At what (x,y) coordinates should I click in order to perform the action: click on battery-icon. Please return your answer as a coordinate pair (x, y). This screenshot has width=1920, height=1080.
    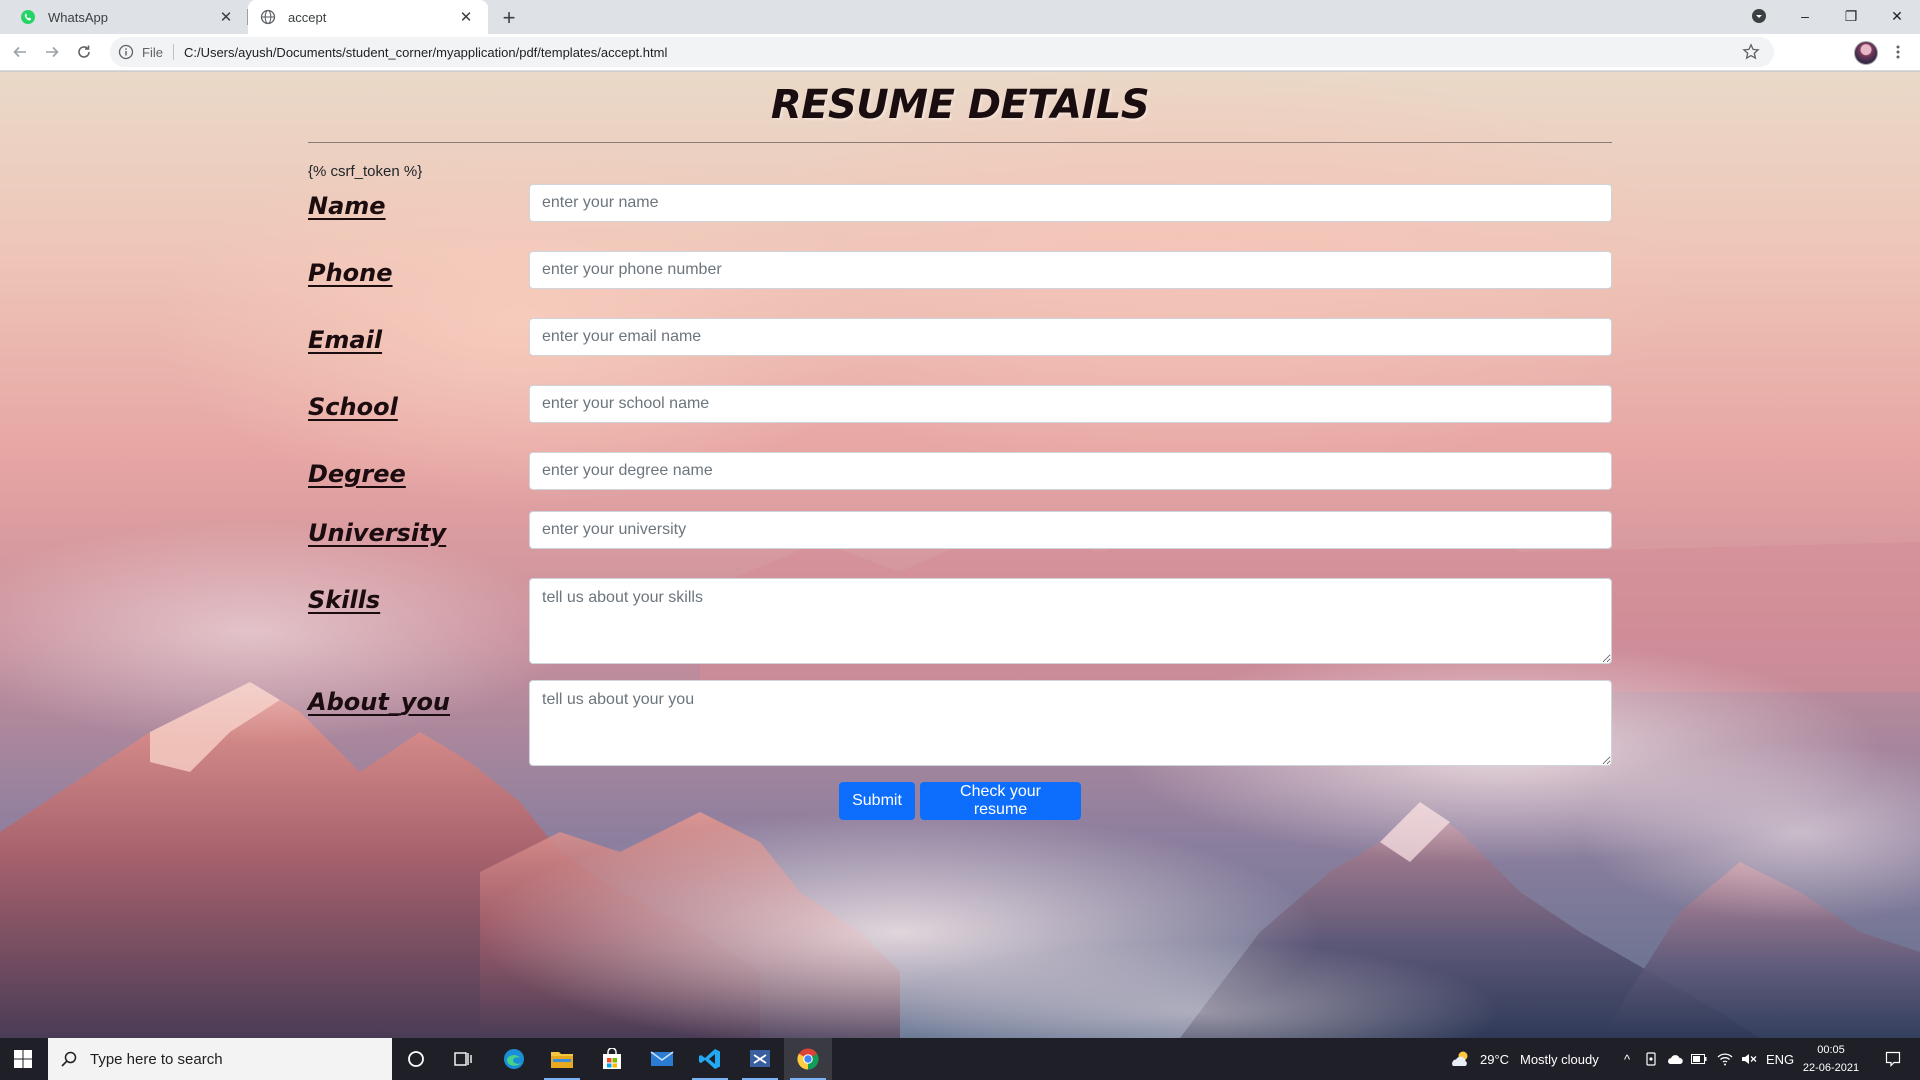
    Looking at the image, I should click on (1699, 1059).